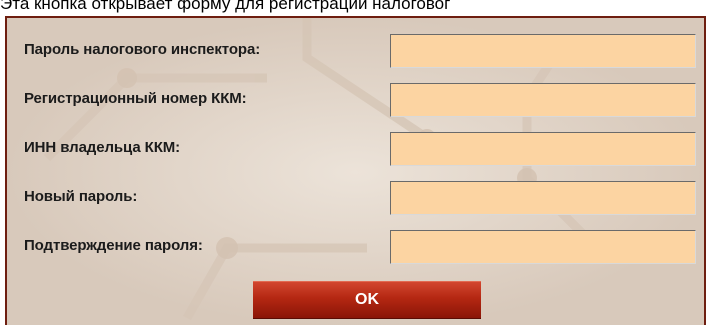 This screenshot has width=712, height=325. Describe the element at coordinates (543, 247) in the screenshot. I see `confirm-password-input` at that location.